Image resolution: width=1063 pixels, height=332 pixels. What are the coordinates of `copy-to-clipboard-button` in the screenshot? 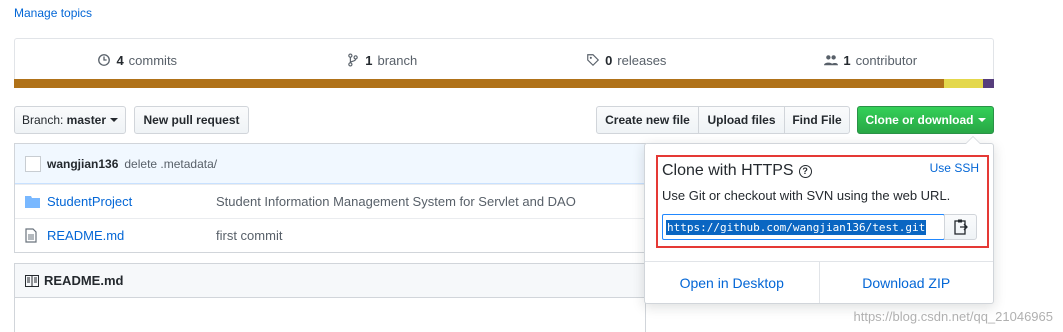 It's located at (960, 227).